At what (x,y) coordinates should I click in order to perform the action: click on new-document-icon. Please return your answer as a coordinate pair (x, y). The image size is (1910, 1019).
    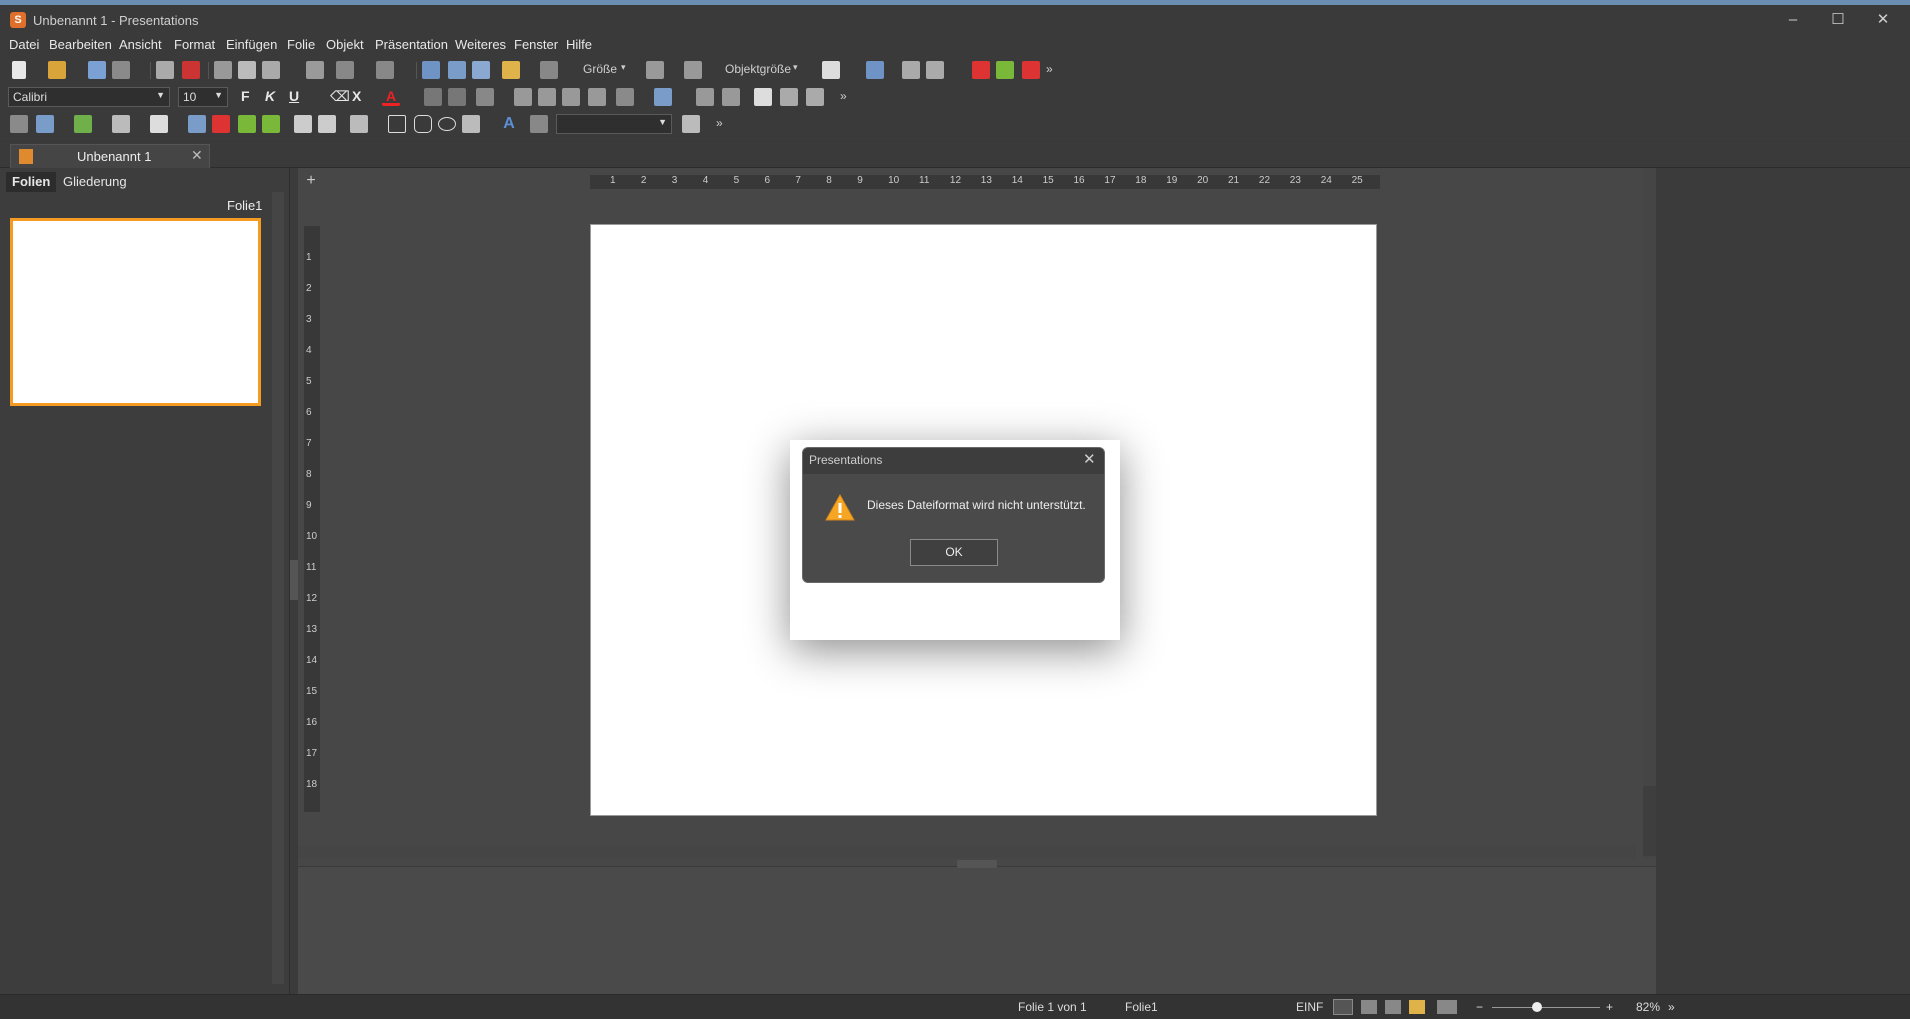
    Looking at the image, I should click on (19, 70).